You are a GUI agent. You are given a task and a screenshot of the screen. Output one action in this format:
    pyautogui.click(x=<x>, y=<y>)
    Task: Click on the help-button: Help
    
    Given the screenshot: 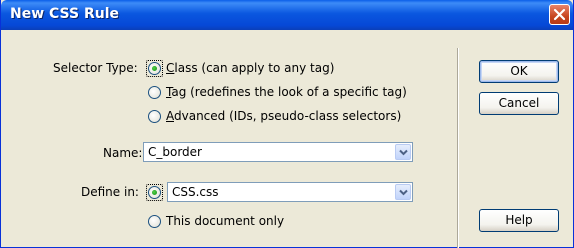 What is the action you would take?
    pyautogui.click(x=519, y=220)
    